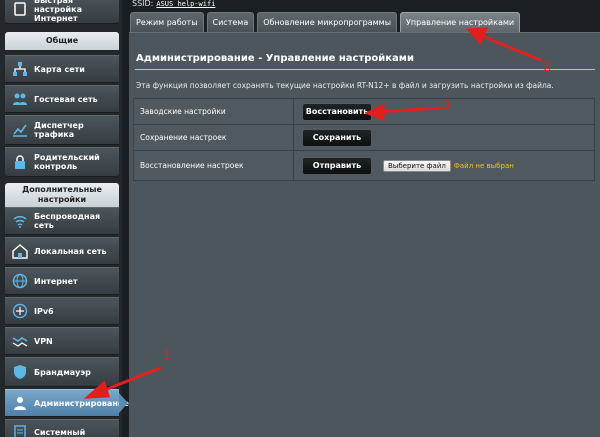 Image resolution: width=600 pixels, height=437 pixels. I want to click on ssid-value: ASUS_help-wifi, so click(185, 4).